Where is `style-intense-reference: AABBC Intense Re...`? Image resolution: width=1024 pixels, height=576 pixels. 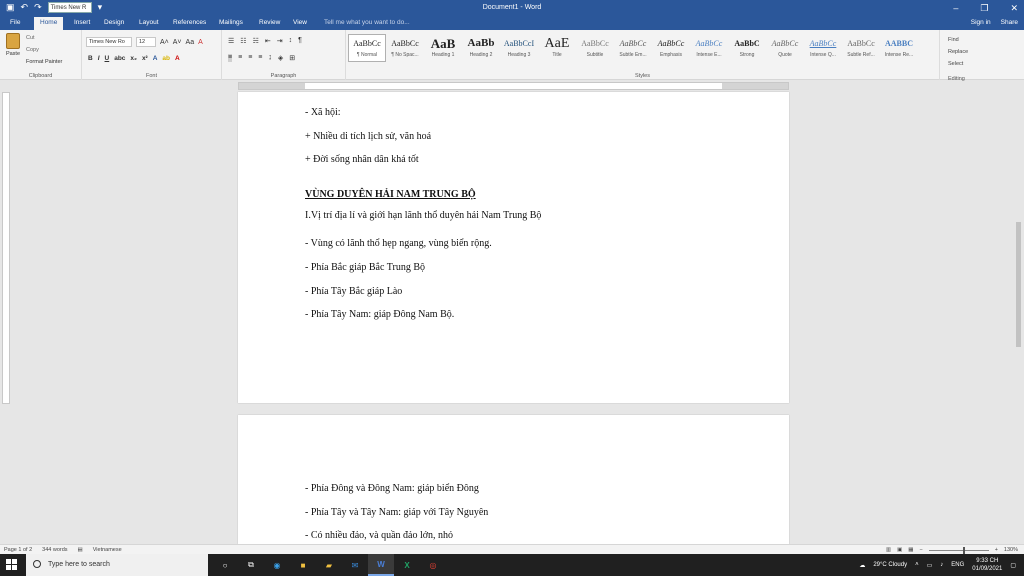 style-intense-reference: AABBC Intense Re... is located at coordinates (899, 48).